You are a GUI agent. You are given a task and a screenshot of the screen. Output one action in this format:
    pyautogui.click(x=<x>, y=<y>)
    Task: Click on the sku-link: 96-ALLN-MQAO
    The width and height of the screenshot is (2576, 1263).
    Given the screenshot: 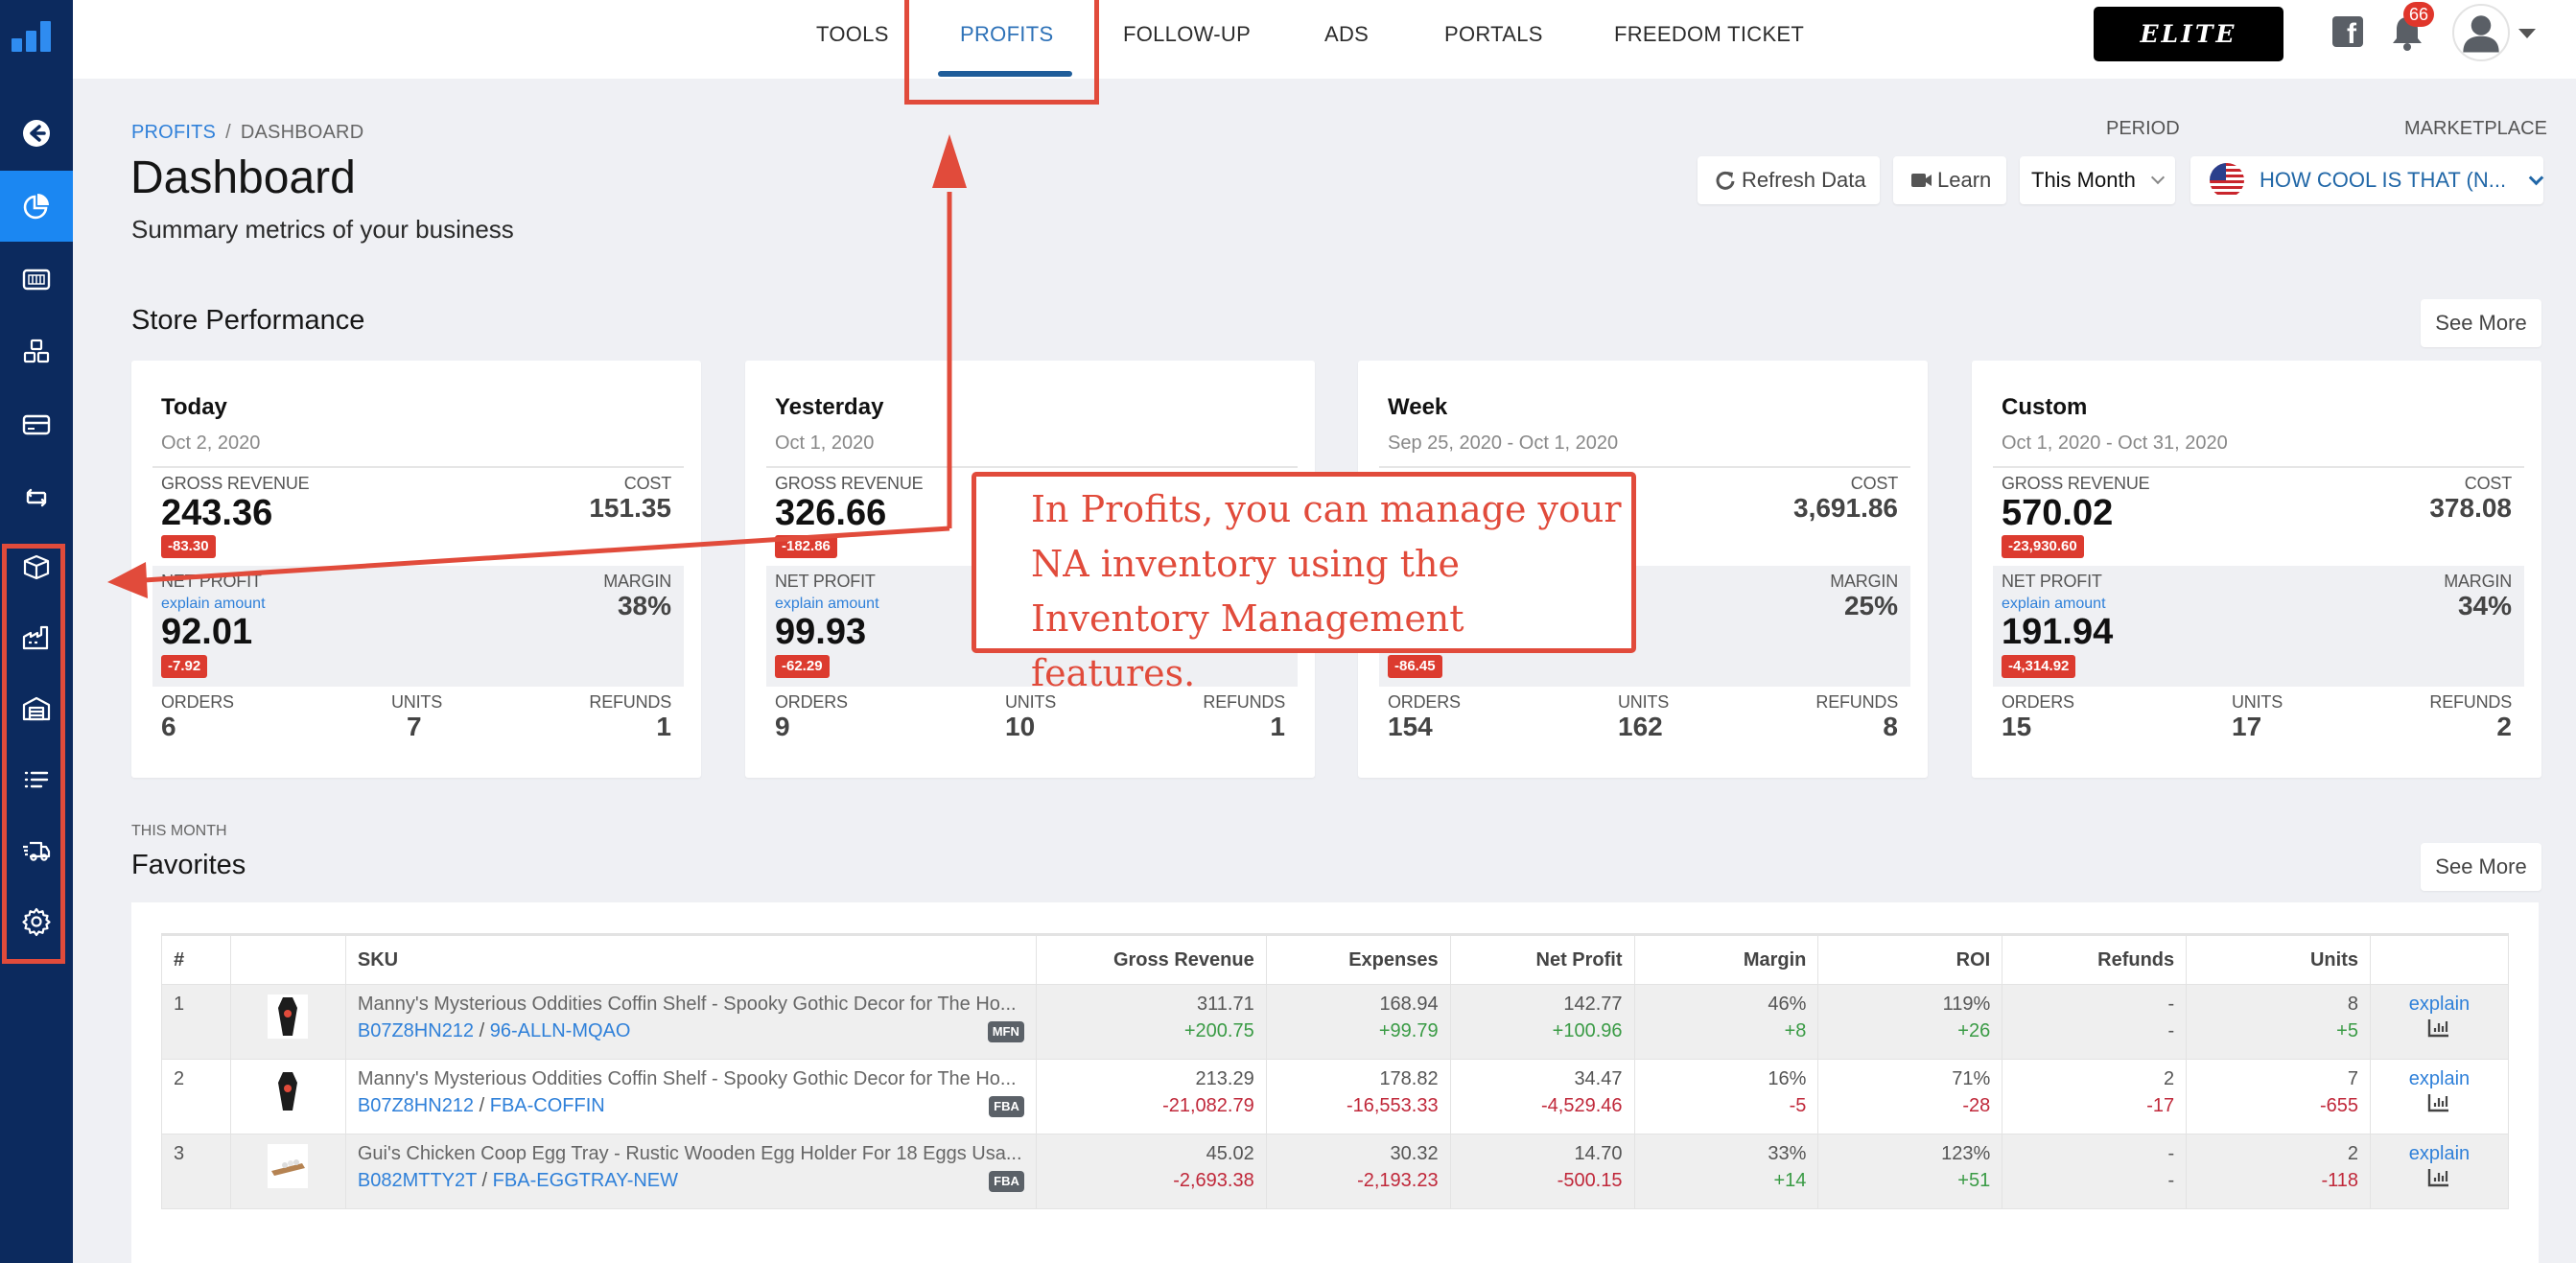 What is the action you would take?
    pyautogui.click(x=560, y=1030)
    